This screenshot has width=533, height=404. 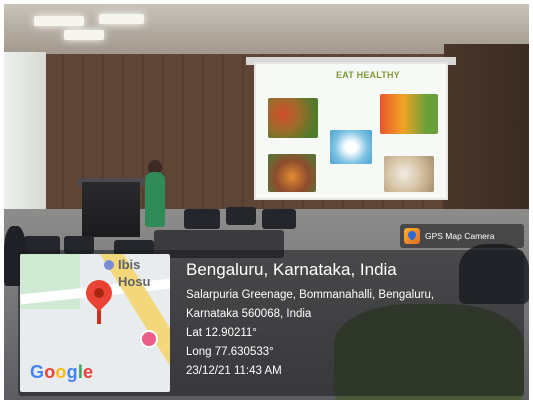 What do you see at coordinates (249, 314) in the screenshot?
I see `location-address-line-2: Karnataka 560068, India` at bounding box center [249, 314].